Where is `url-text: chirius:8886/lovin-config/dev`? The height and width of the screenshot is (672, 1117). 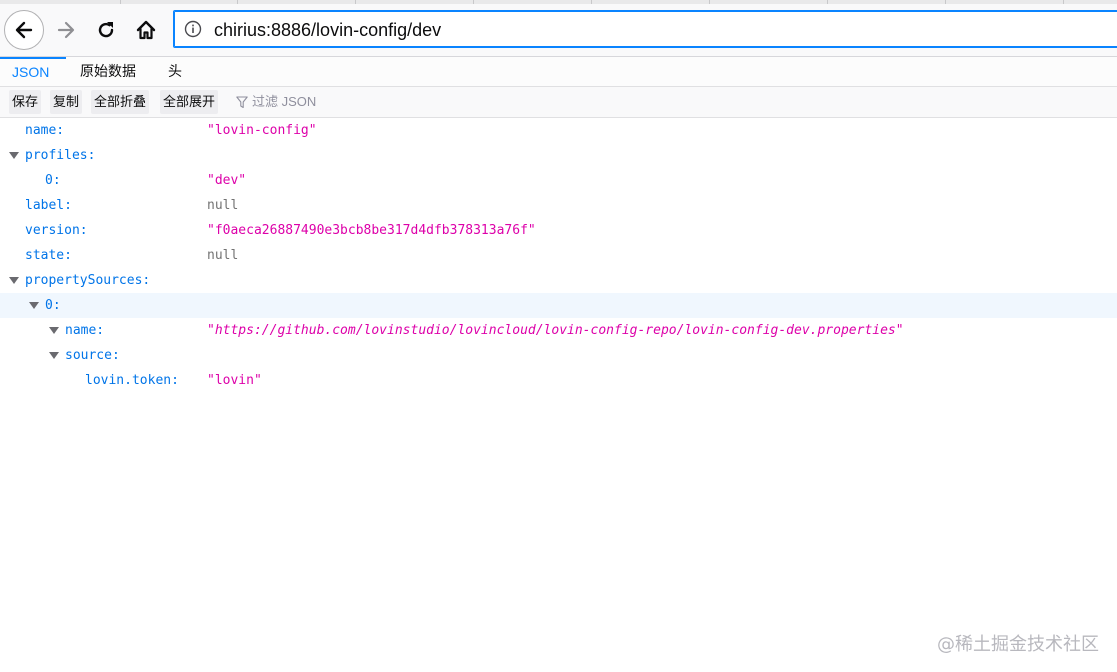
url-text: chirius:8886/lovin-config/dev is located at coordinates (327, 30).